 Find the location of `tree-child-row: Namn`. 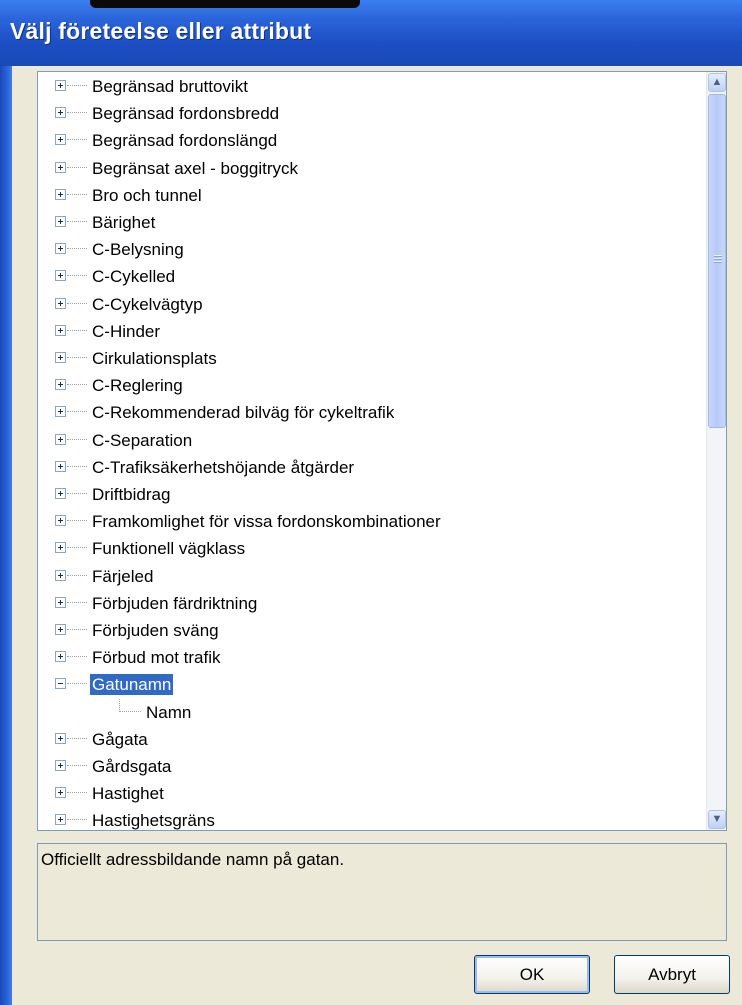

tree-child-row: Namn is located at coordinates (372, 712).